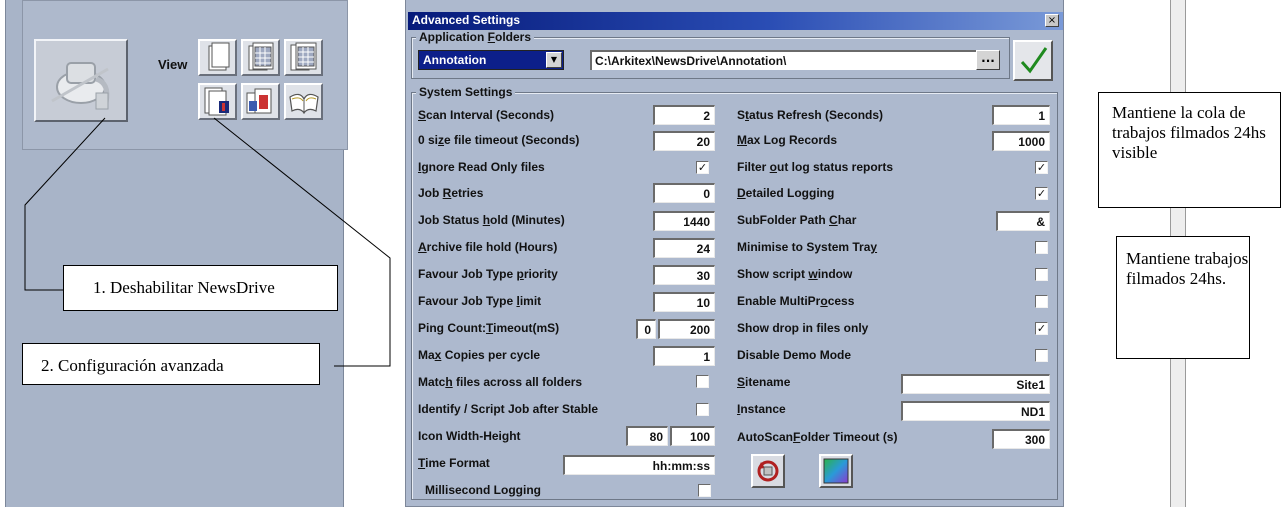  Describe the element at coordinates (975, 411) in the screenshot. I see `instance-input: ND1` at that location.